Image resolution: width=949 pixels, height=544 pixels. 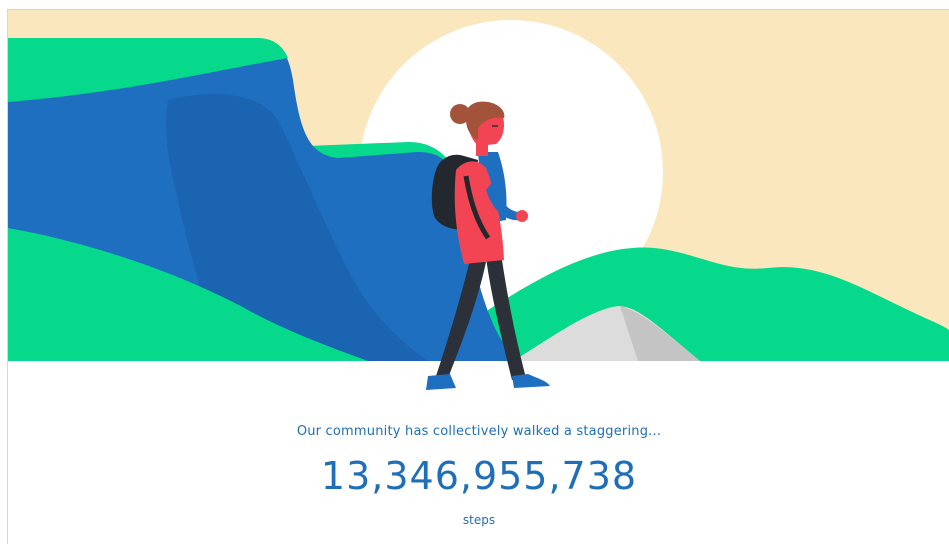 What do you see at coordinates (479, 476) in the screenshot?
I see `steps-count: 13,346,955,738` at bounding box center [479, 476].